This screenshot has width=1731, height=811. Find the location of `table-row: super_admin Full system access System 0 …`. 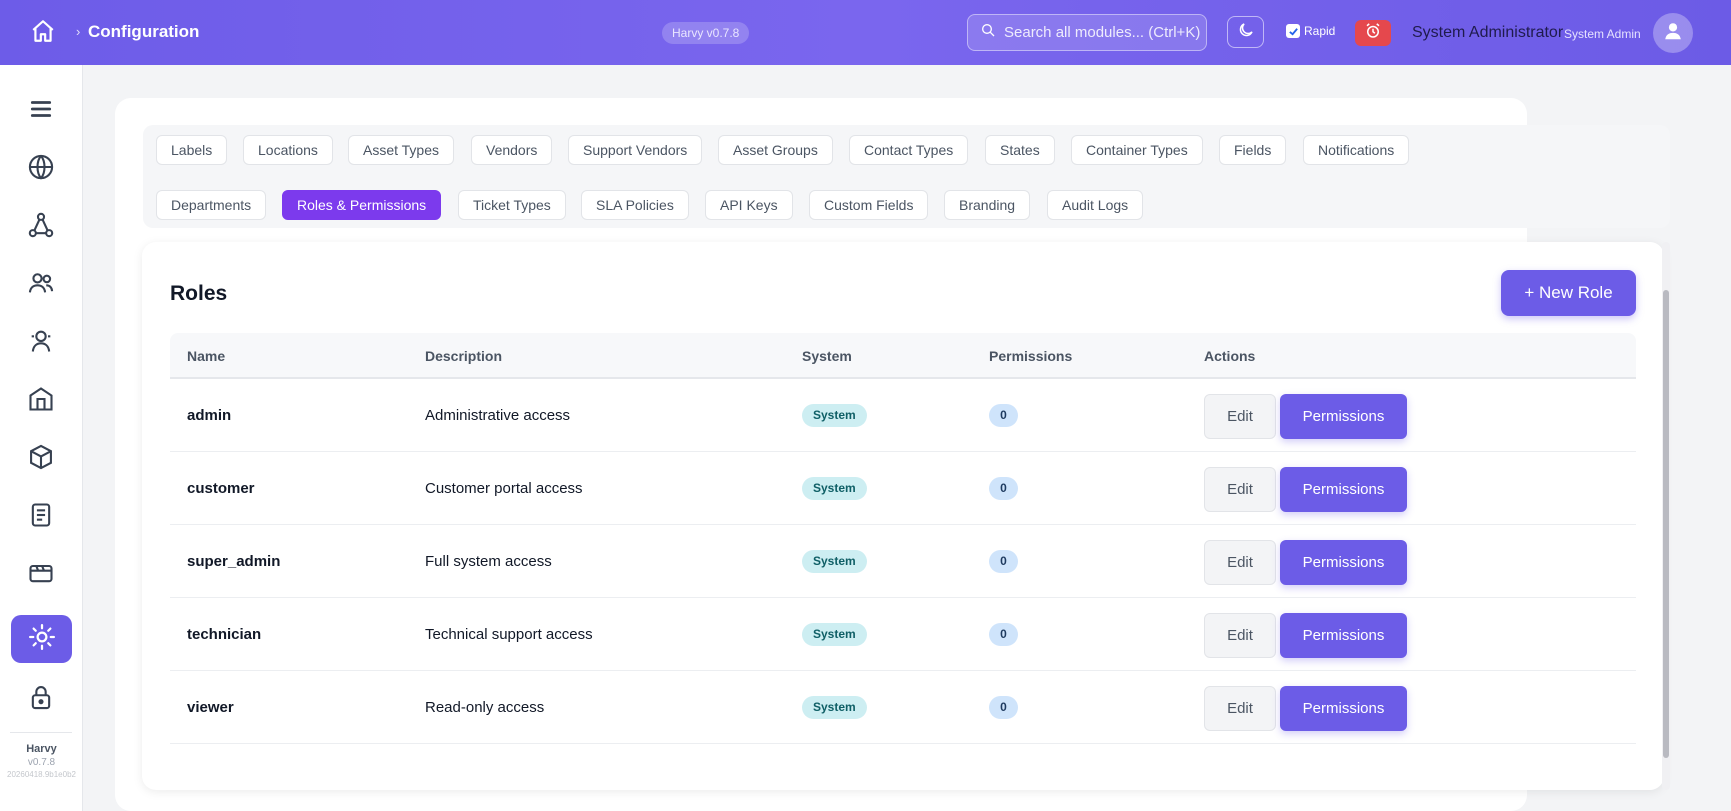

table-row: super_admin Full system access System 0 … is located at coordinates (903, 561).